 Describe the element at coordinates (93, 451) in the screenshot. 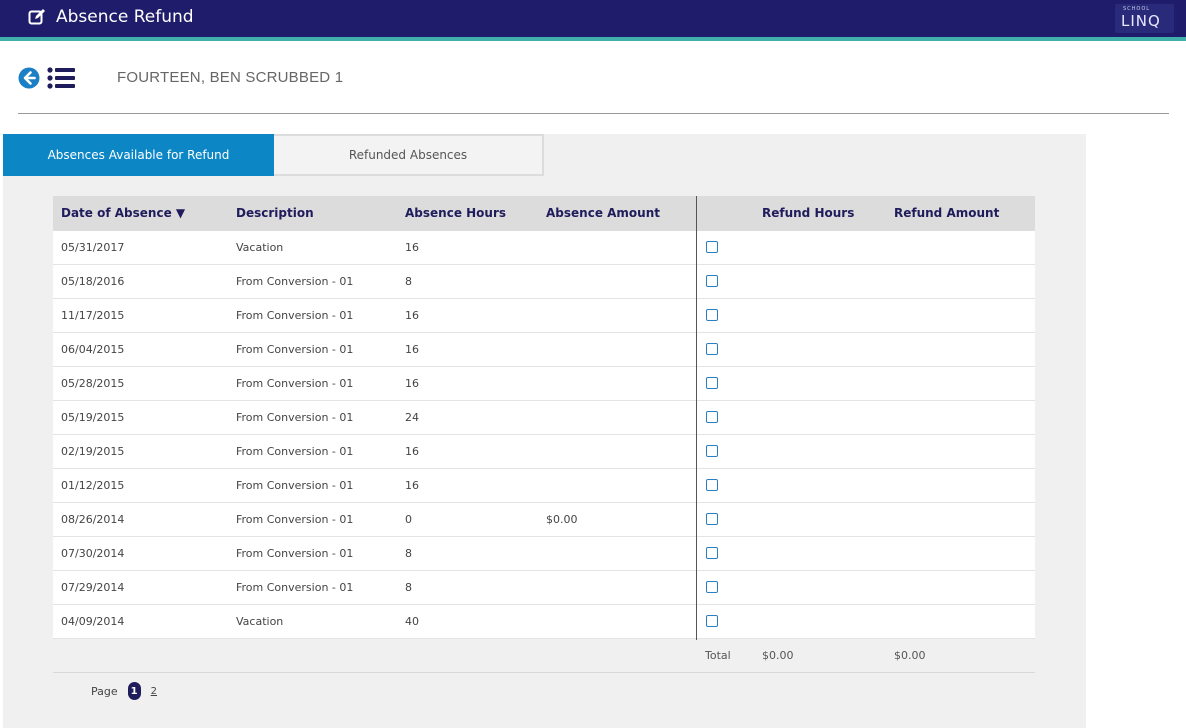

I see `cell-date: 02/19/2015` at that location.